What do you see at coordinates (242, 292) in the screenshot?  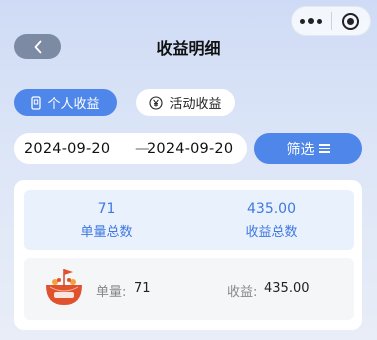 I see `income-label: 收益:` at bounding box center [242, 292].